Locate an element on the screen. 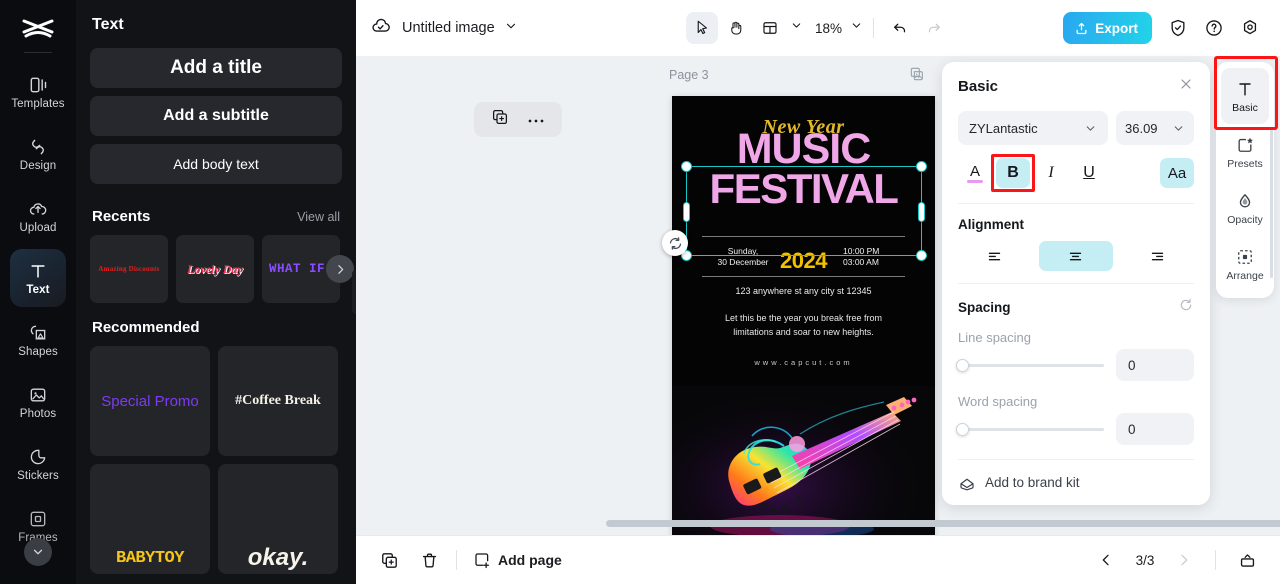 The image size is (1280, 584). recommended-item: Special Promo is located at coordinates (150, 401).